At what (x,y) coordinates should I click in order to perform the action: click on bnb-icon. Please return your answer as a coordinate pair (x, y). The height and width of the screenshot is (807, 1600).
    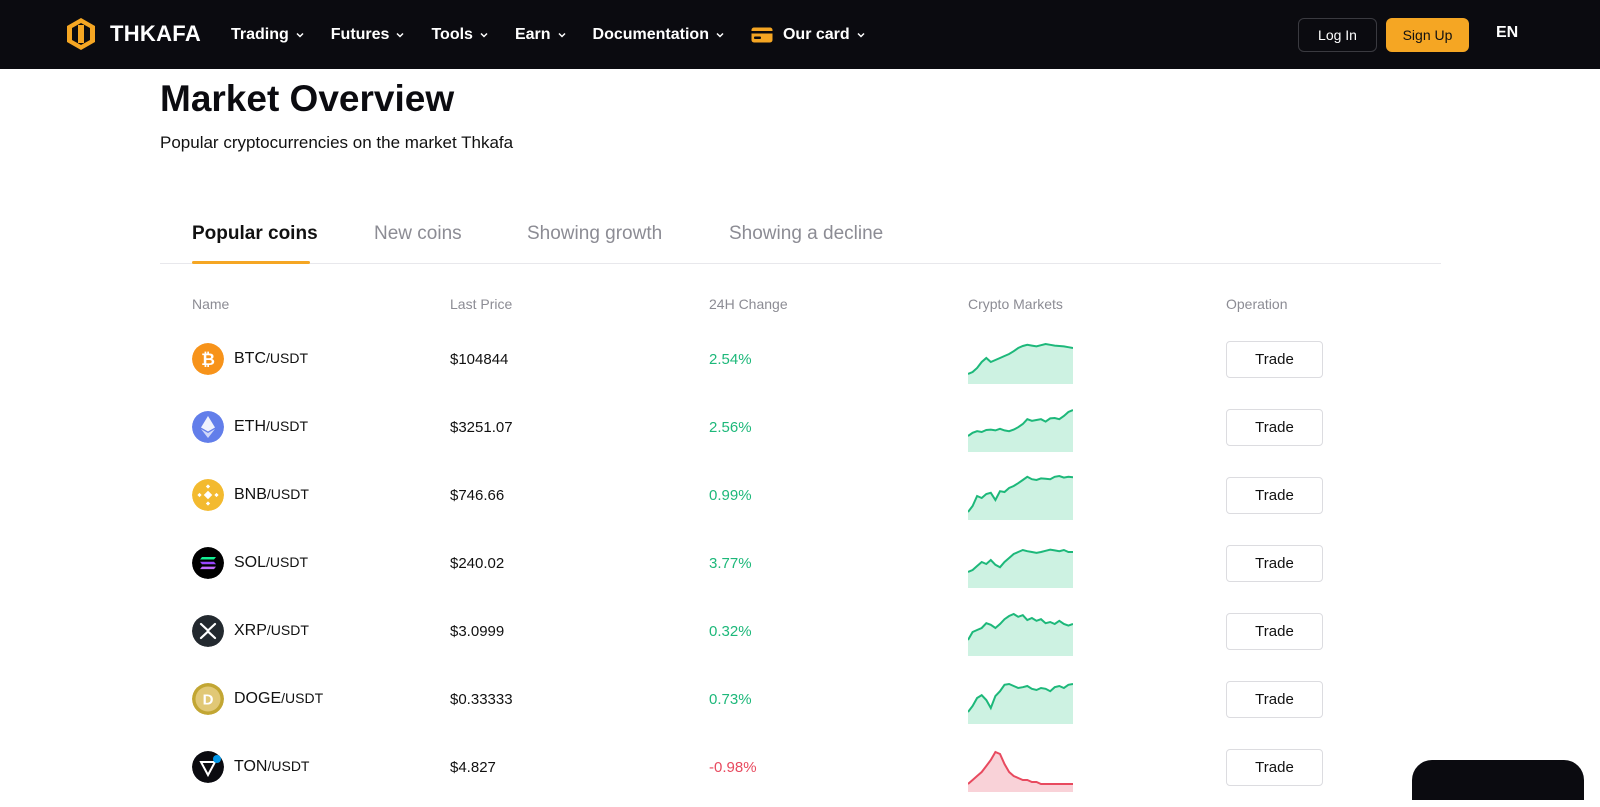
    Looking at the image, I should click on (208, 495).